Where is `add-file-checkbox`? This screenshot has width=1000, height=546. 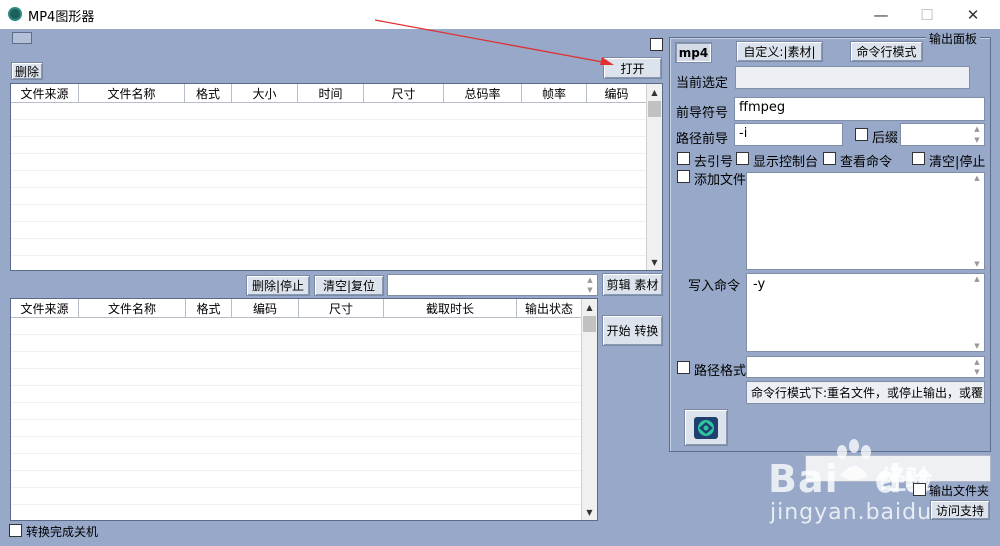
add-file-checkbox is located at coordinates (683, 176).